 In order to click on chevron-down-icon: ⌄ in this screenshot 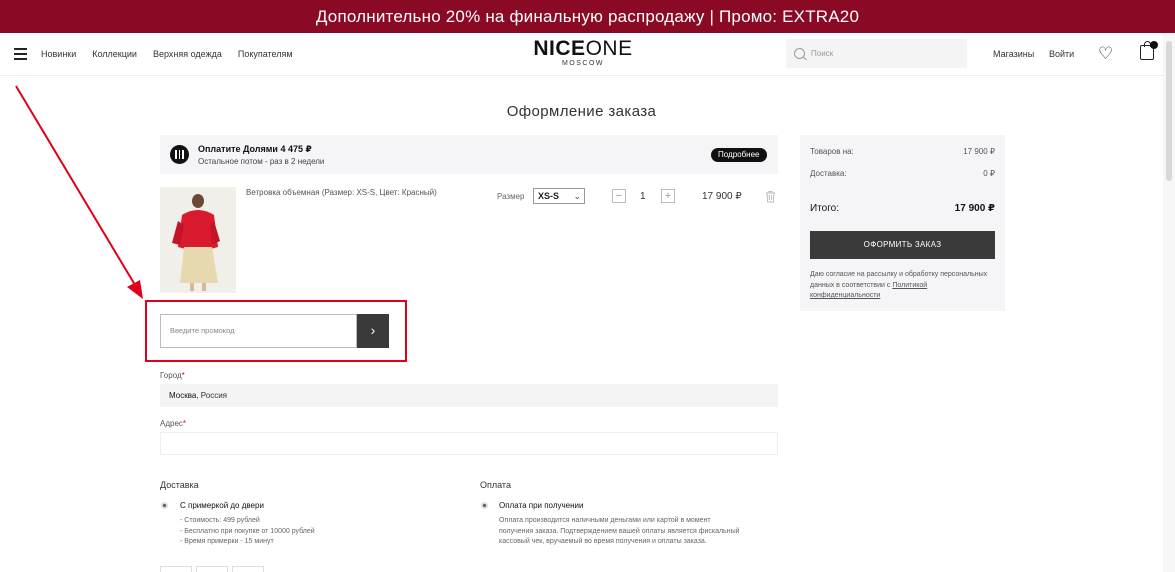, I will do `click(577, 196)`.